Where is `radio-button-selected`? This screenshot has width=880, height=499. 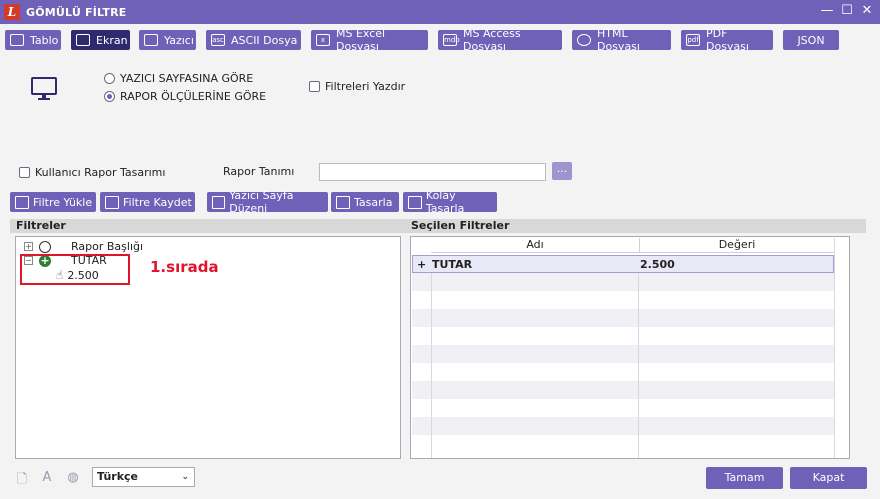 radio-button-selected is located at coordinates (109, 96).